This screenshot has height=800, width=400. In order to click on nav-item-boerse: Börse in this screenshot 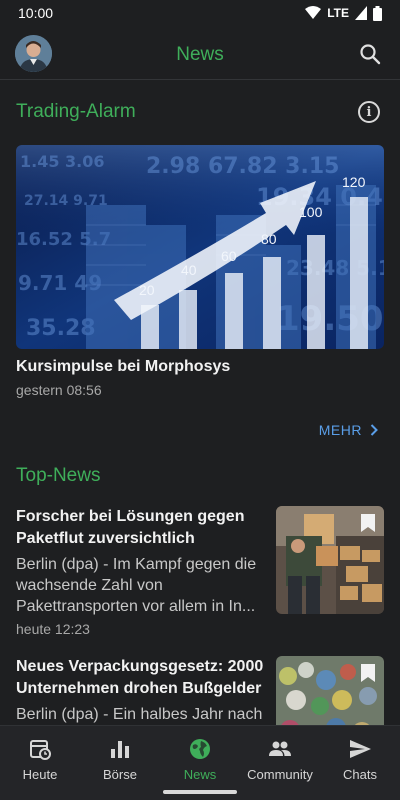, I will do `click(120, 763)`.